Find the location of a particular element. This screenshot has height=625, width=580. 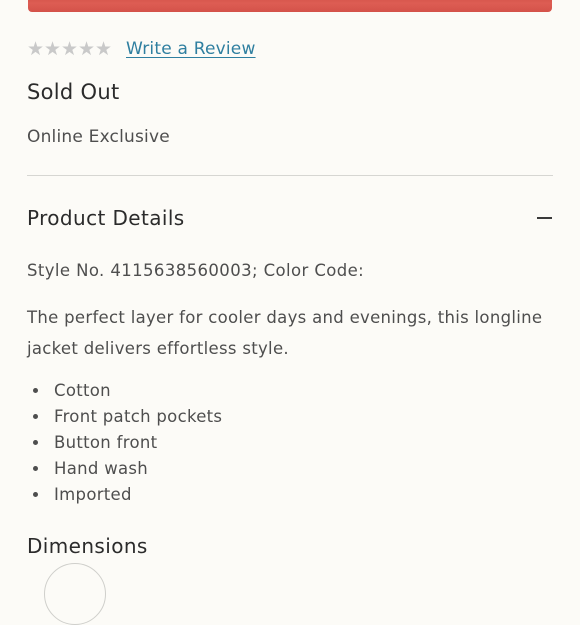

minus-icon is located at coordinates (544, 218).